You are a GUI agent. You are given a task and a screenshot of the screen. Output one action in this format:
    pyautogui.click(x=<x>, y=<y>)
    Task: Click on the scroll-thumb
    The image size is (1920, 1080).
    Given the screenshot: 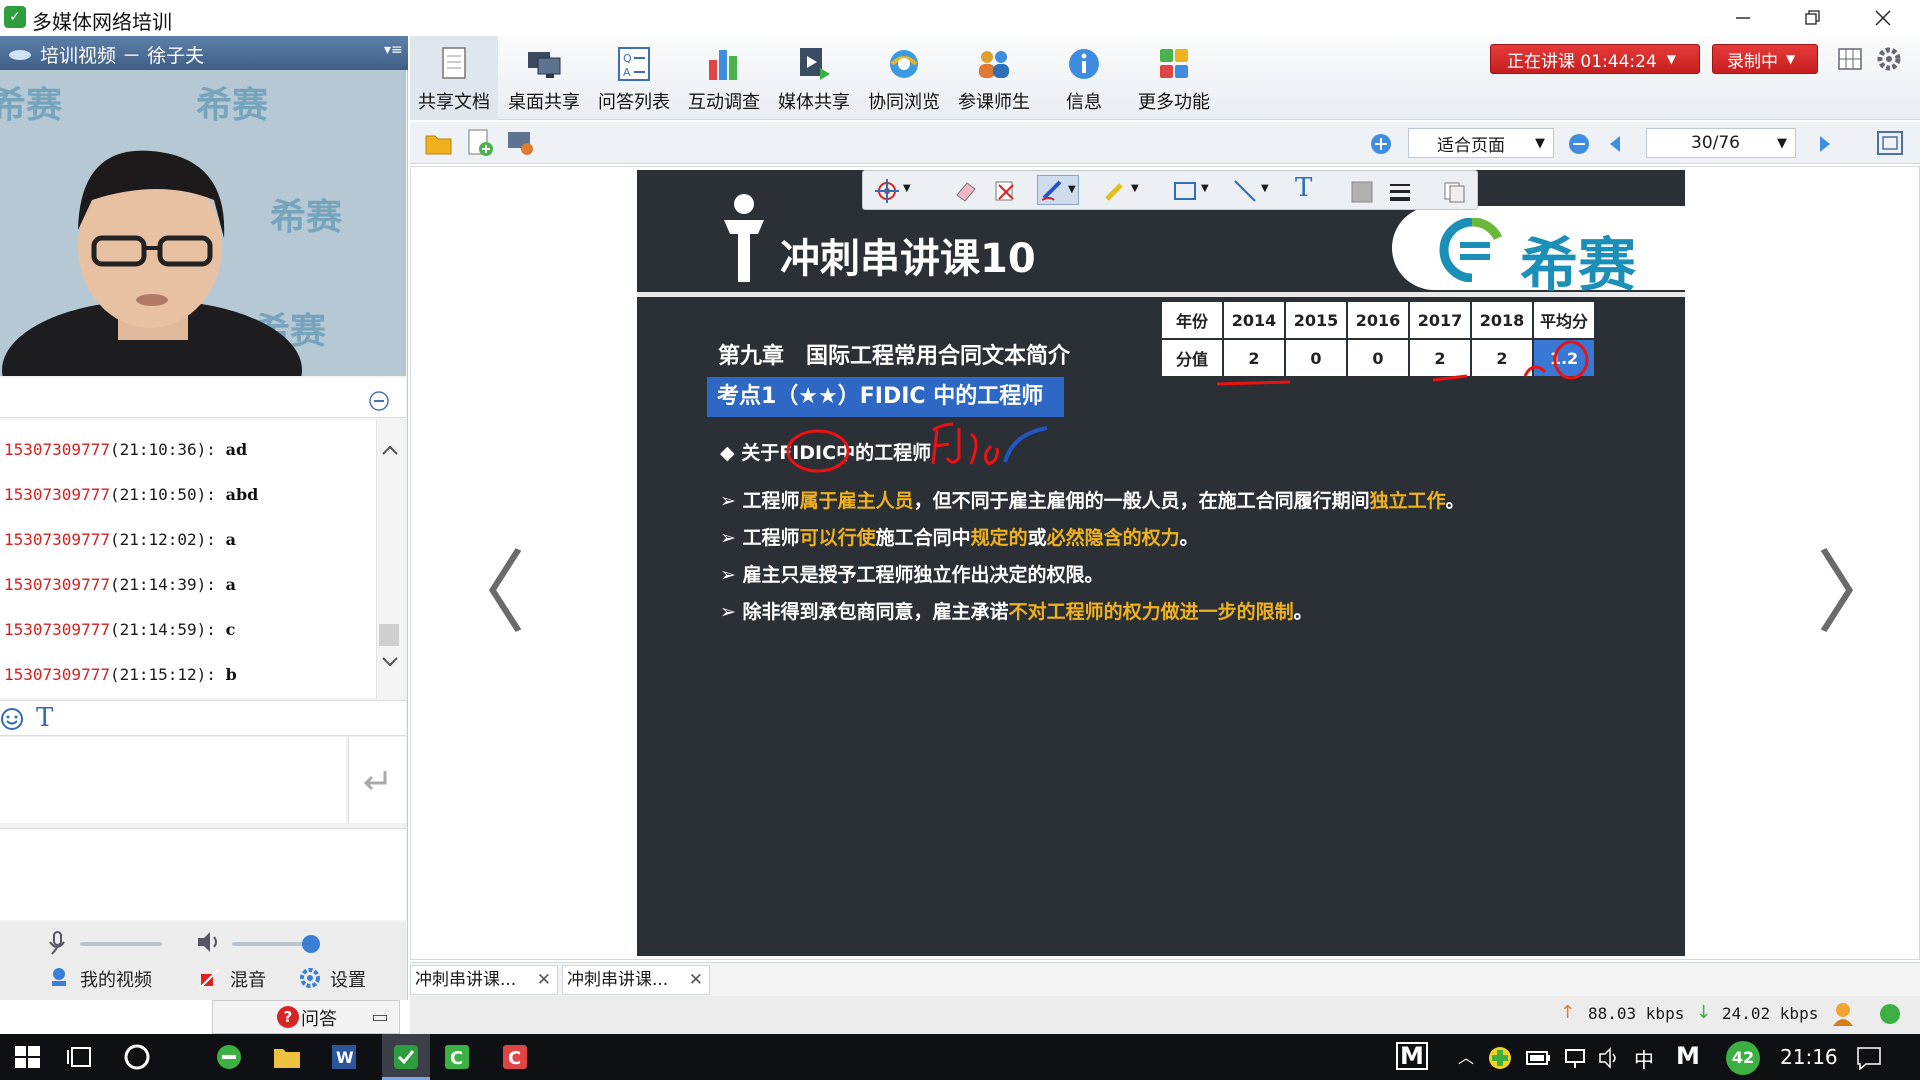 What is the action you would take?
    pyautogui.click(x=389, y=635)
    